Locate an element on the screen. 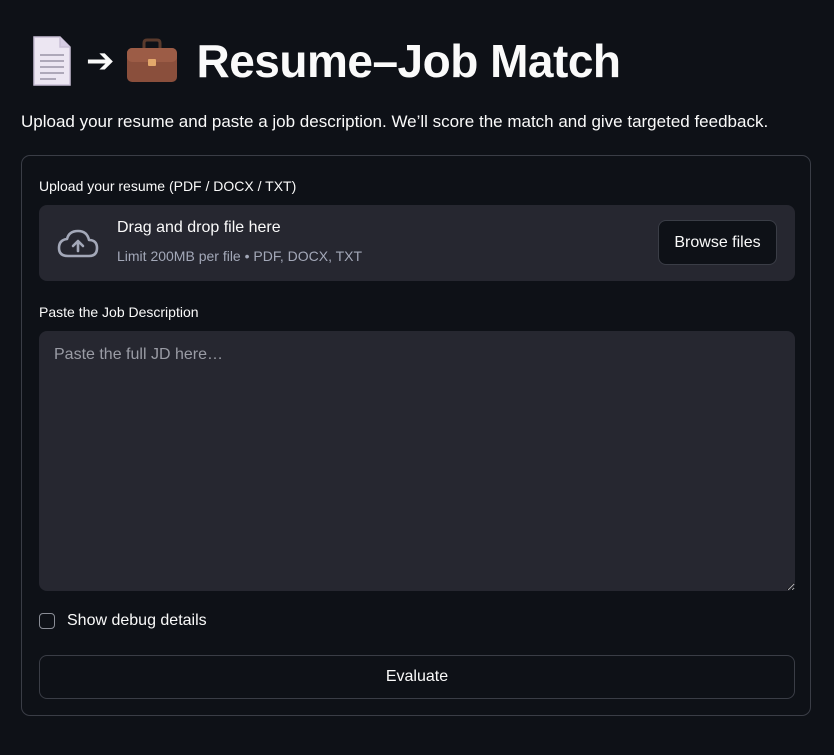 Image resolution: width=834 pixels, height=755 pixels. page-header: ➔ Resume–Job Match is located at coordinates (325, 61).